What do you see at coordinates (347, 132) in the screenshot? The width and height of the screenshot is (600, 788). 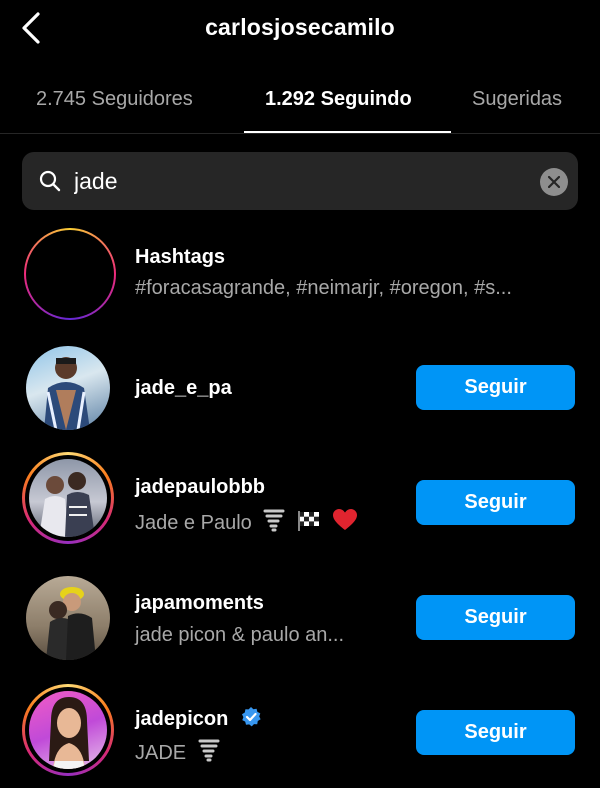 I see `active-tab-indicator` at bounding box center [347, 132].